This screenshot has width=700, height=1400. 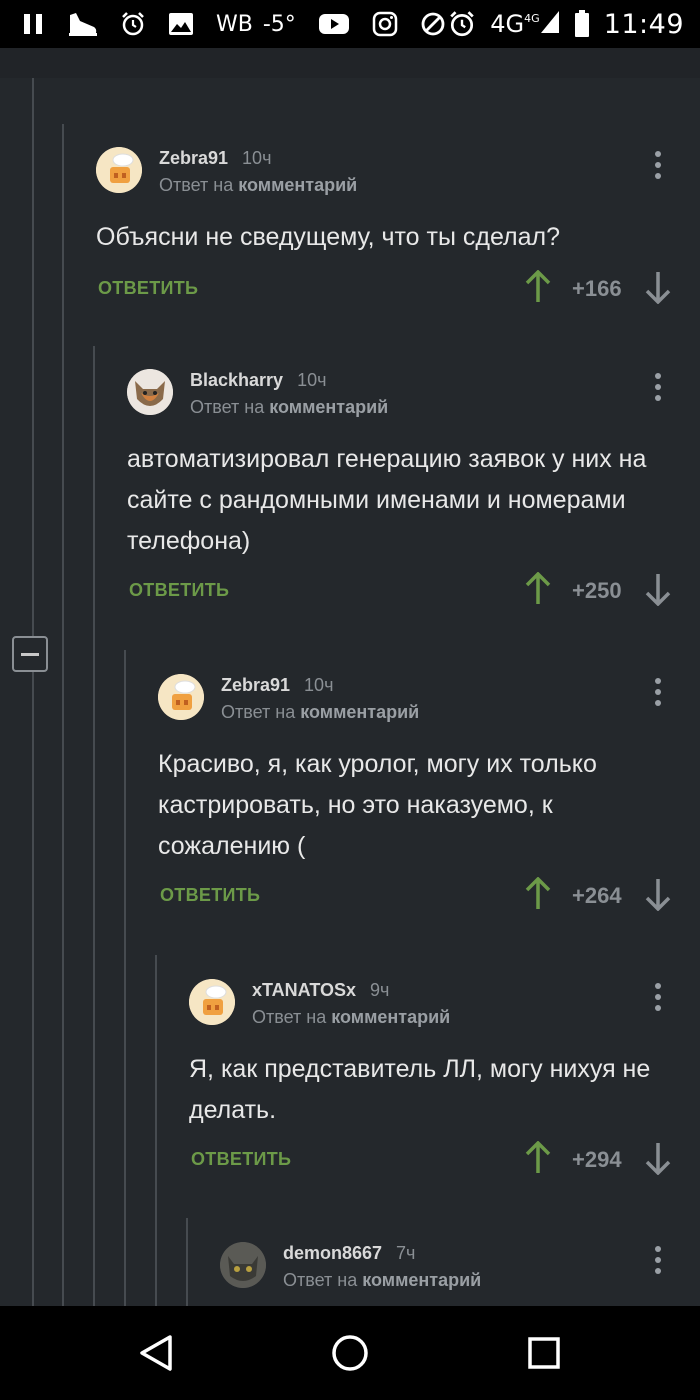 I want to click on previous-comment-footer, so click(x=350, y=63).